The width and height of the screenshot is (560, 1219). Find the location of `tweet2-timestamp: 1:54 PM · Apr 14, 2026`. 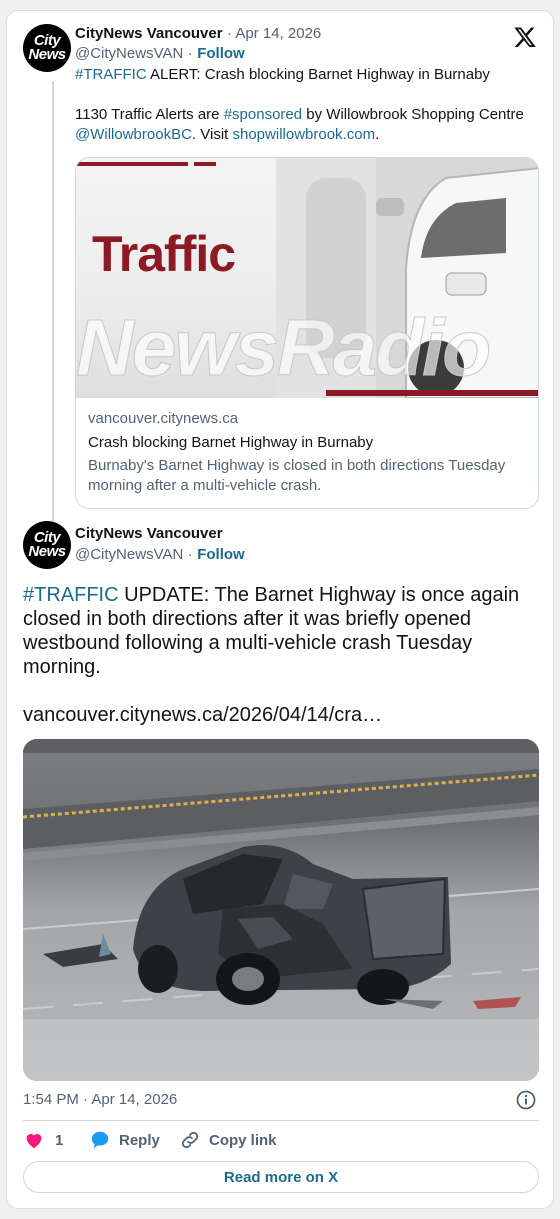

tweet2-timestamp: 1:54 PM · Apr 14, 2026 is located at coordinates (100, 1099).